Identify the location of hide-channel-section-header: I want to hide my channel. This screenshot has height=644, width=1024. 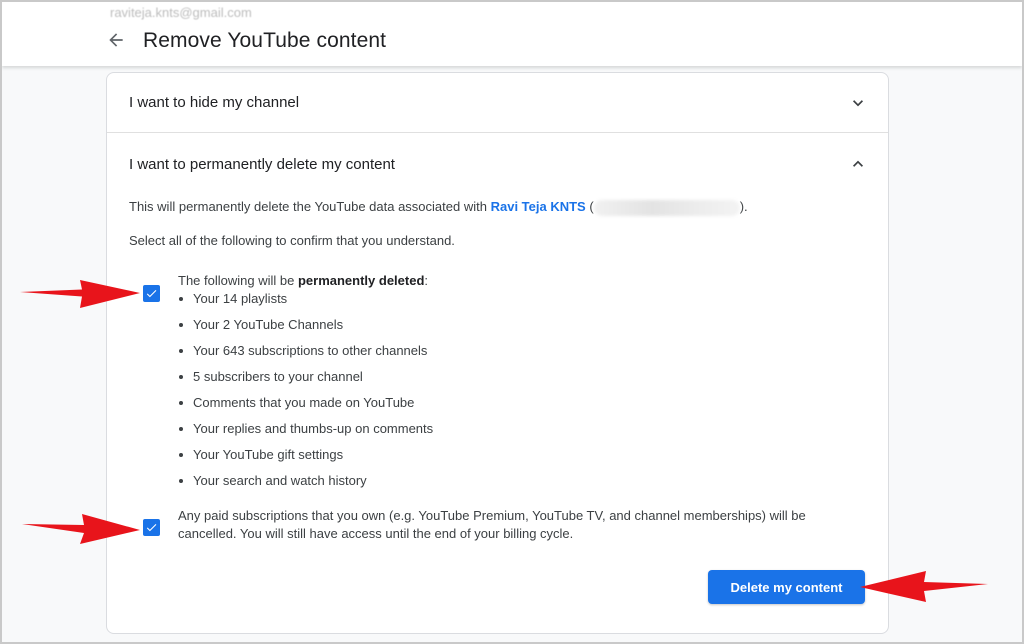
(497, 103).